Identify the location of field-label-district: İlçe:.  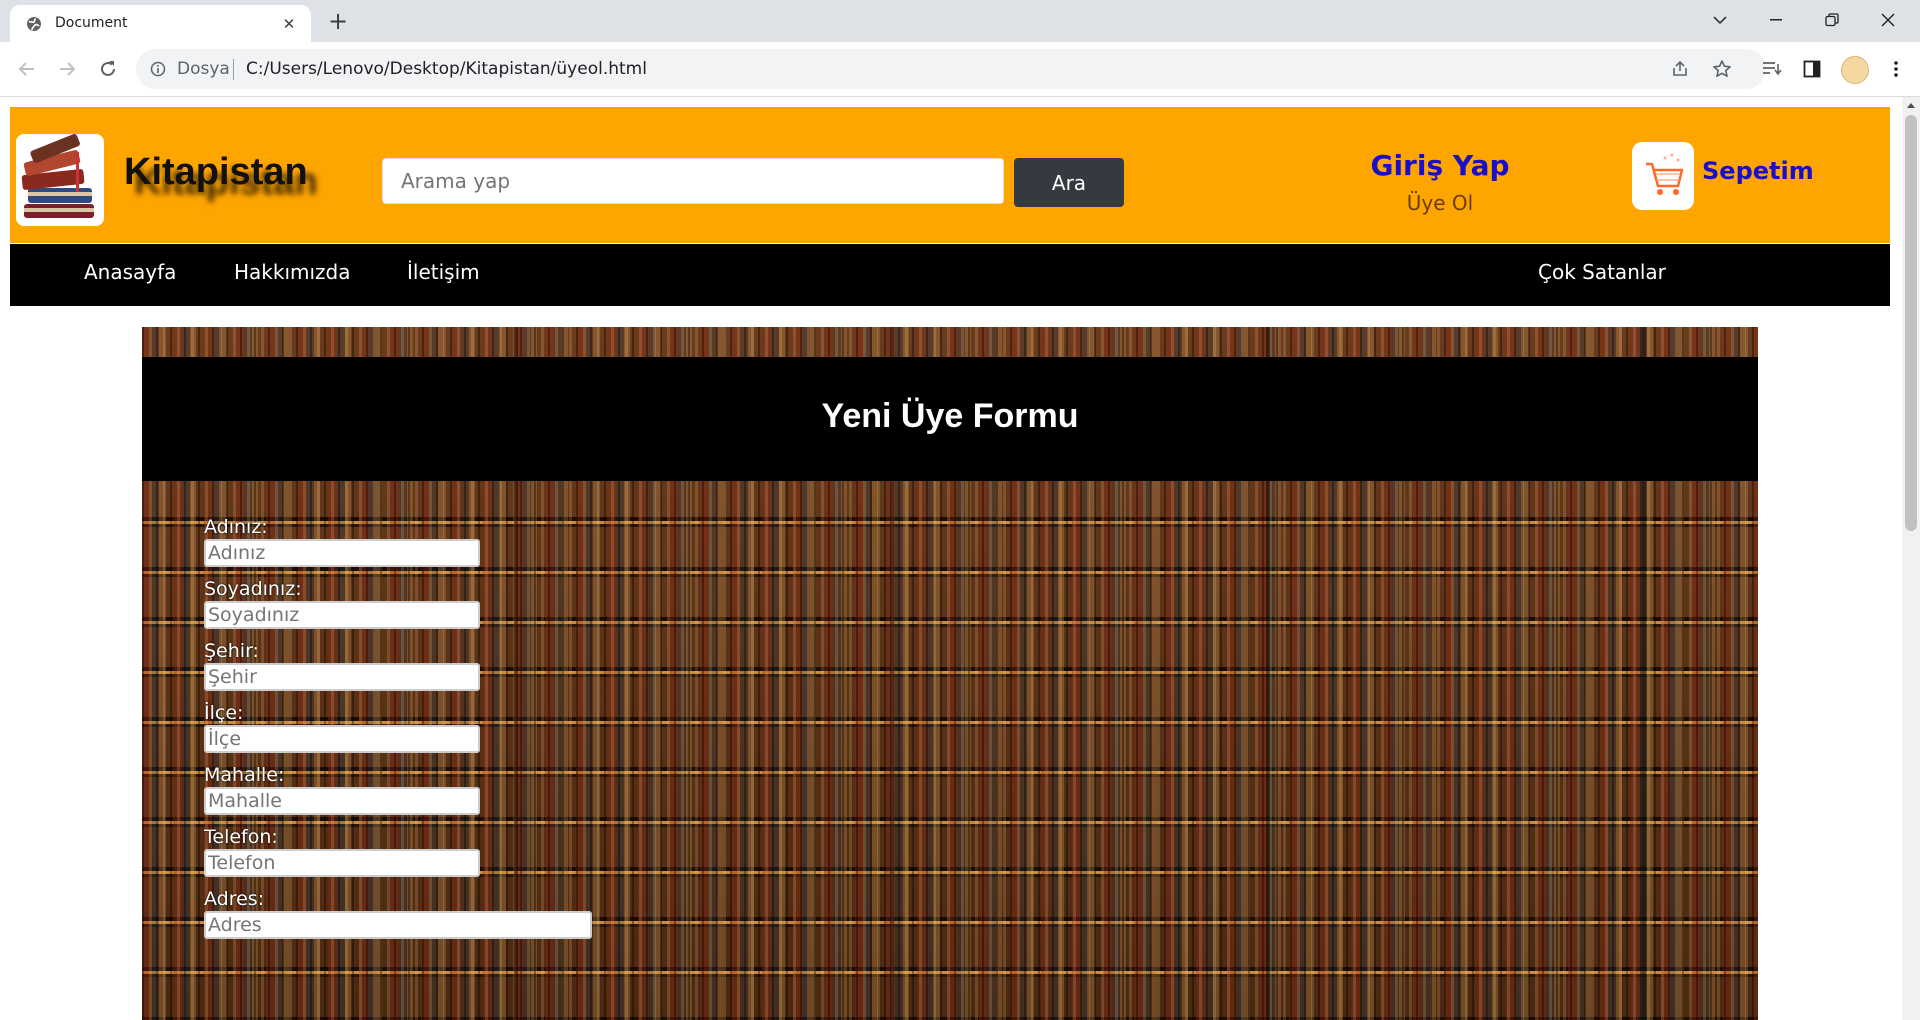
(224, 713).